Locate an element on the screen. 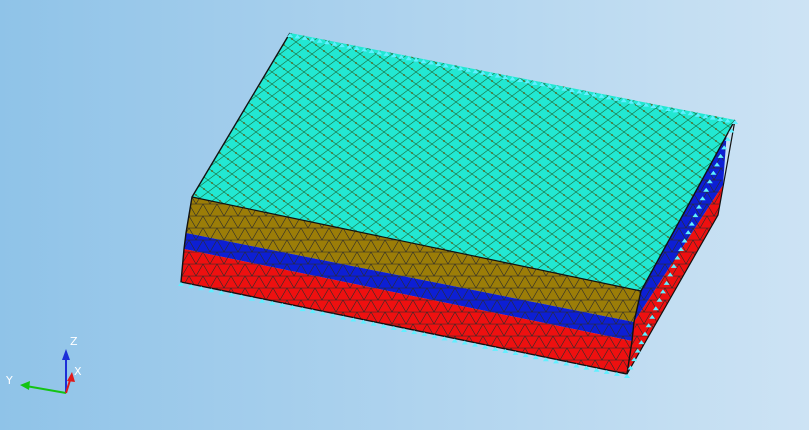  y-axis-label: Y is located at coordinates (9, 380).